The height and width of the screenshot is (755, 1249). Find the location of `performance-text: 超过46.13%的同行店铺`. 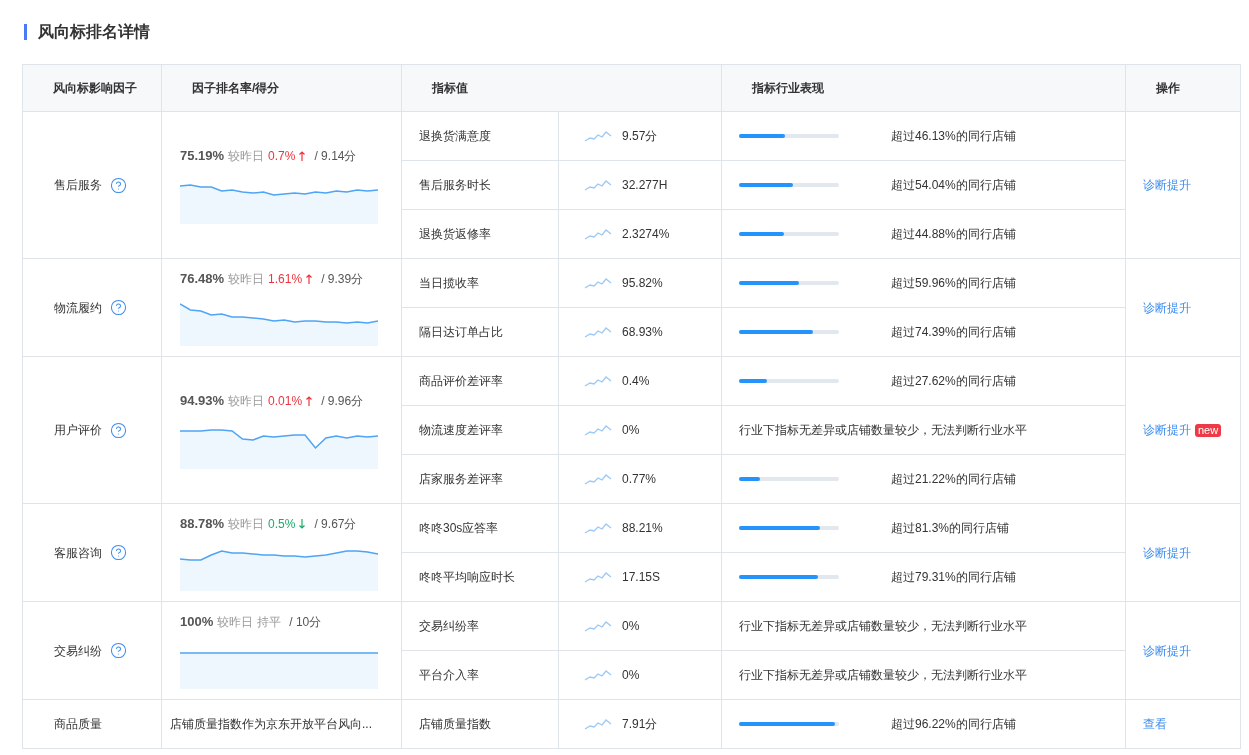

performance-text: 超过46.13%的同行店铺 is located at coordinates (953, 136).